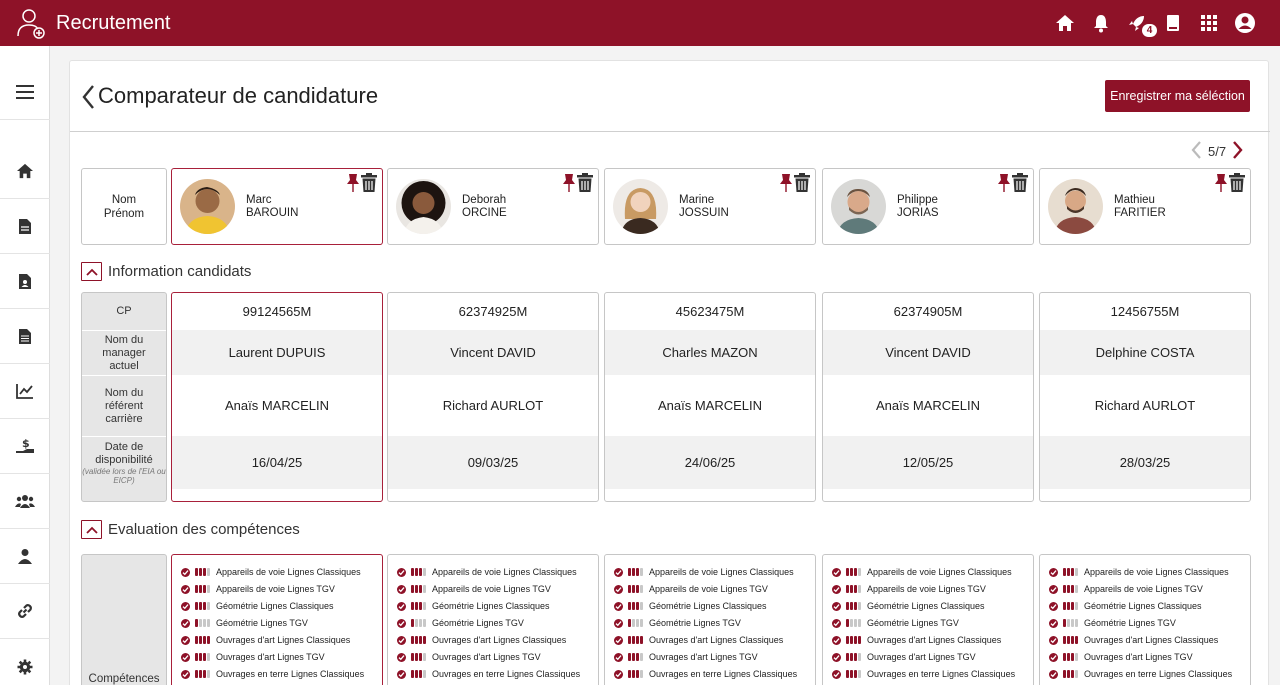 Image resolution: width=1280 pixels, height=685 pixels. What do you see at coordinates (25, 226) in the screenshot?
I see `document-icon` at bounding box center [25, 226].